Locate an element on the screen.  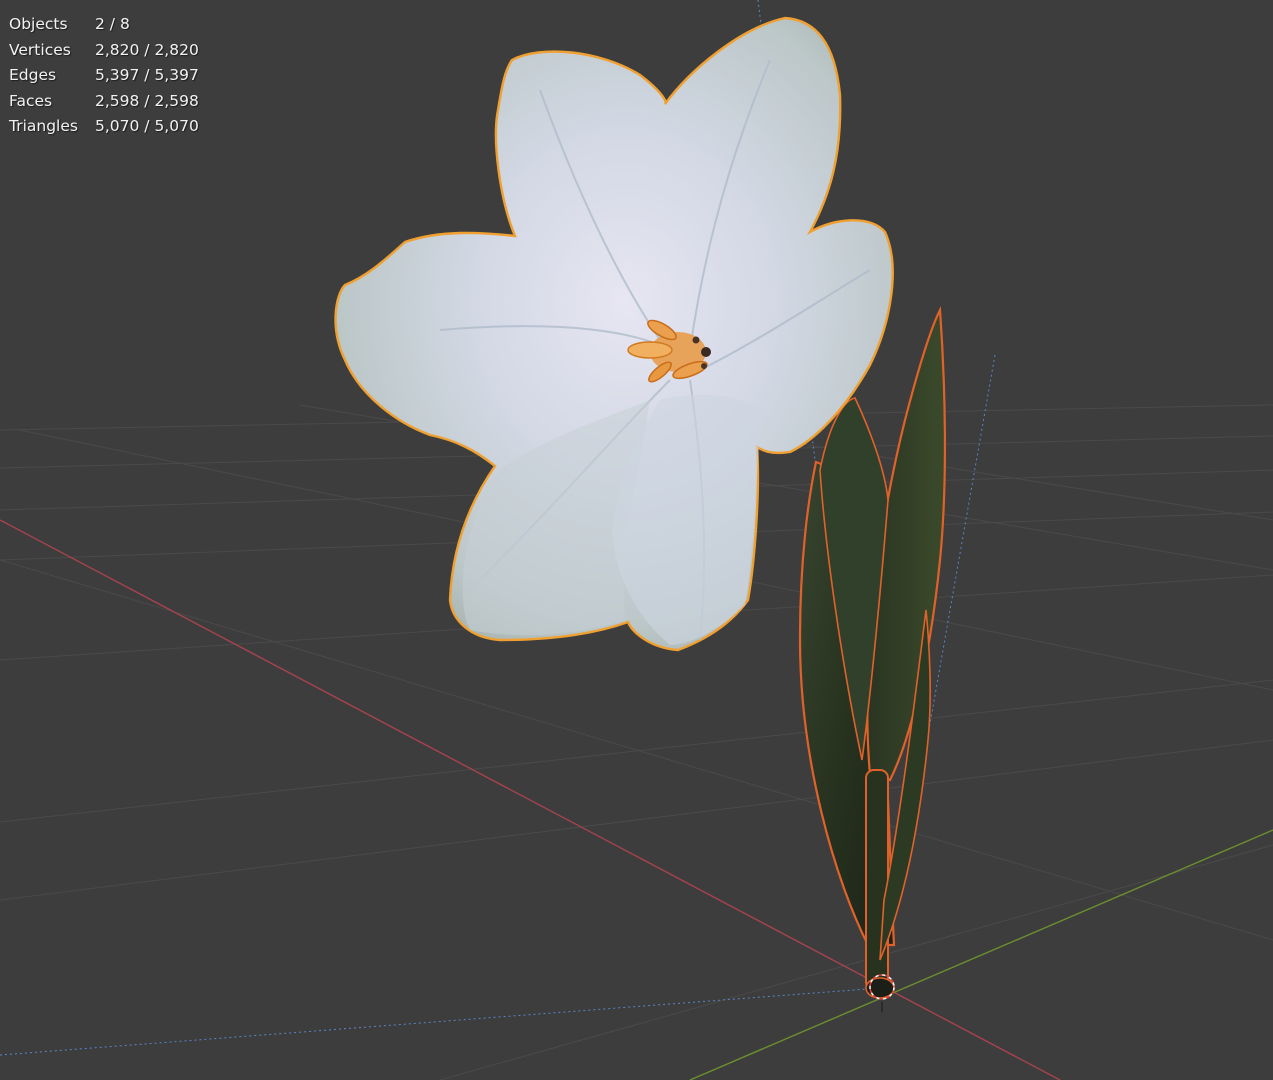
y-axis-line is located at coordinates (981, 954).